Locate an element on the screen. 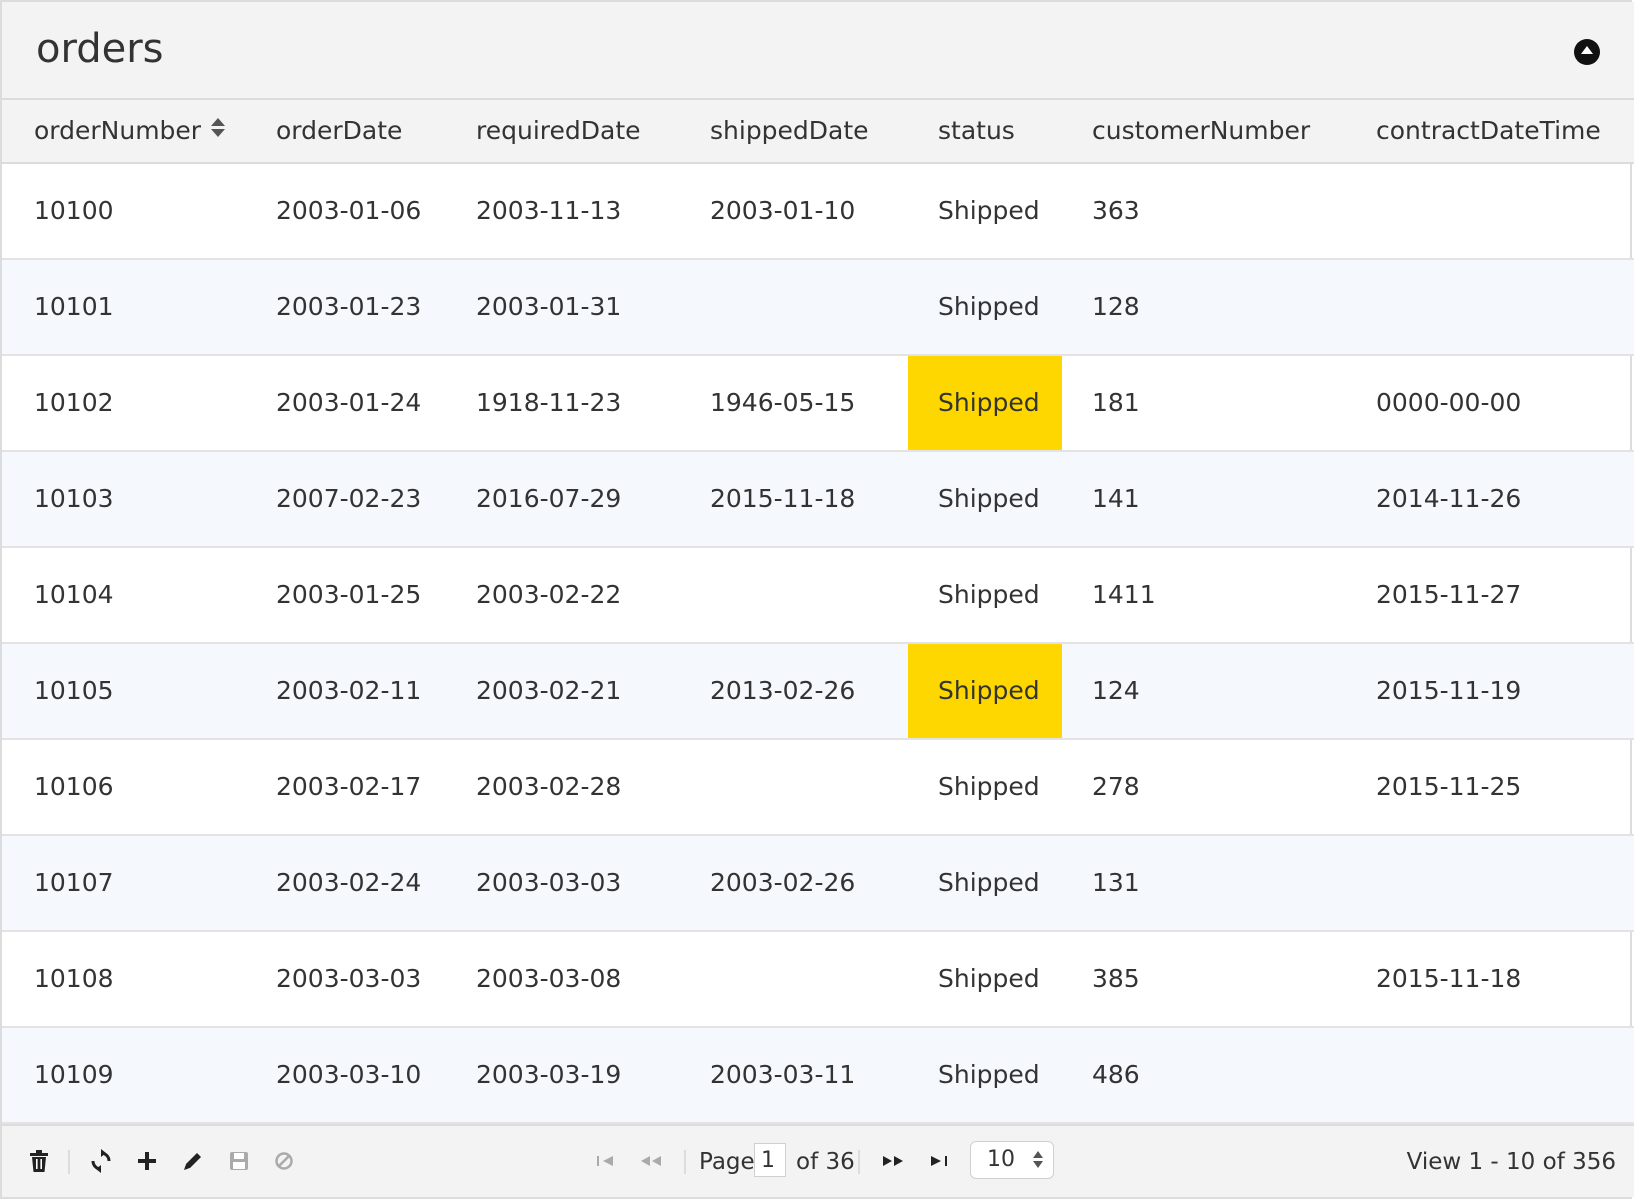 This screenshot has width=1636, height=1204. cell-requiredDate: 2003-02-22 is located at coordinates (548, 595).